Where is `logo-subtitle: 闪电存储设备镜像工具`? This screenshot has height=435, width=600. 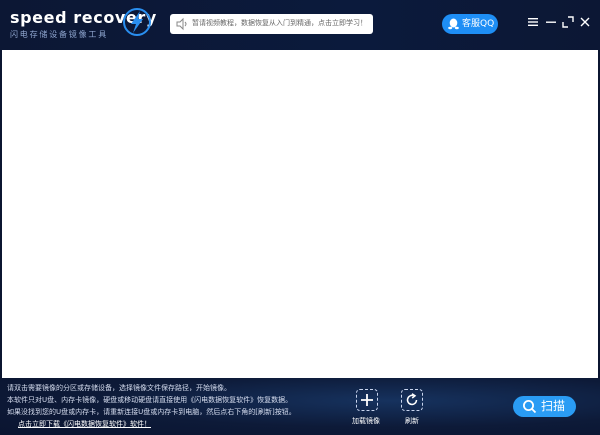 logo-subtitle: 闪电存储设备镜像工具 is located at coordinates (59, 34).